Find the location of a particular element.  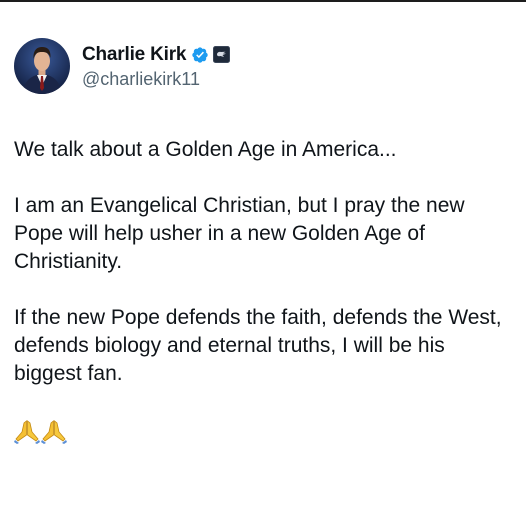

emoji-row is located at coordinates (264, 430).